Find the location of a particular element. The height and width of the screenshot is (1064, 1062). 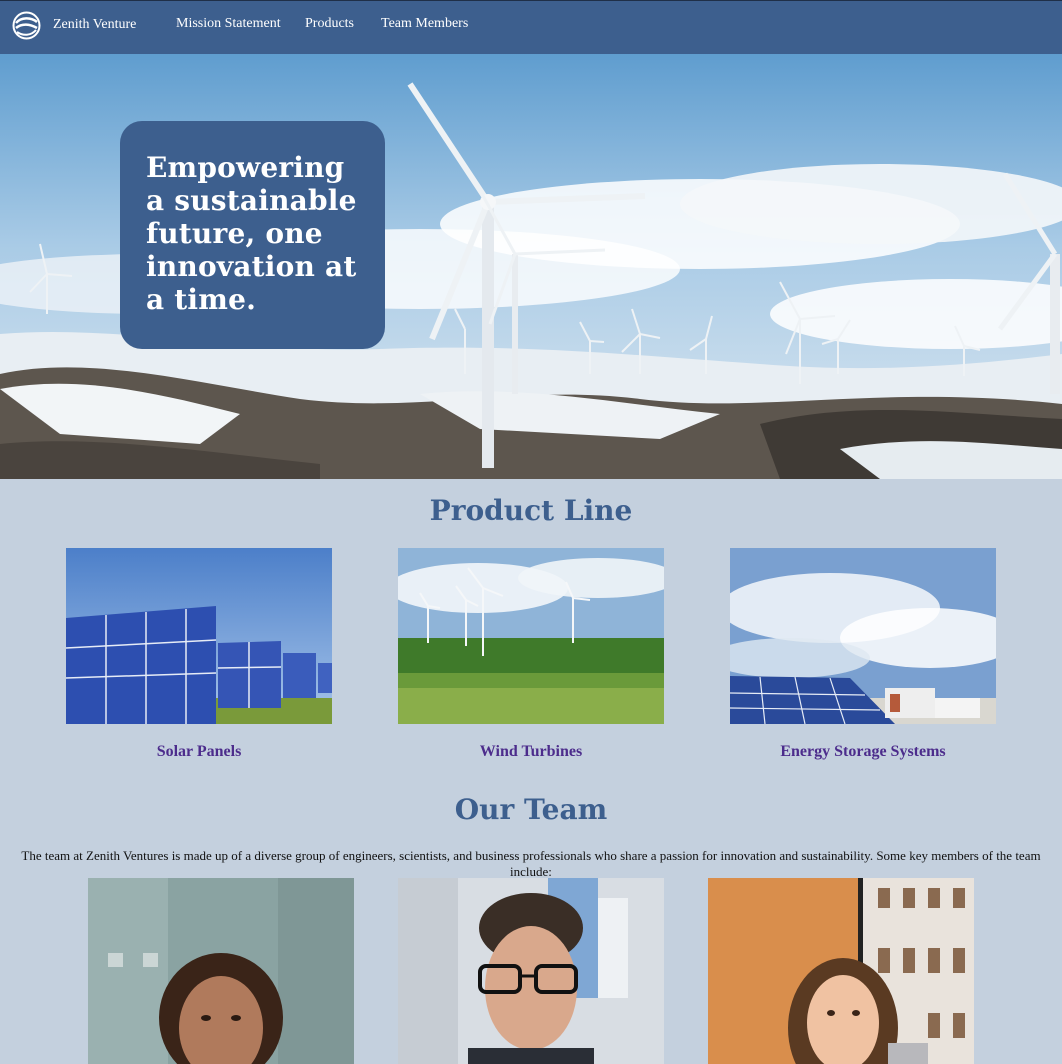

globe-swirl-icon is located at coordinates (26, 25).